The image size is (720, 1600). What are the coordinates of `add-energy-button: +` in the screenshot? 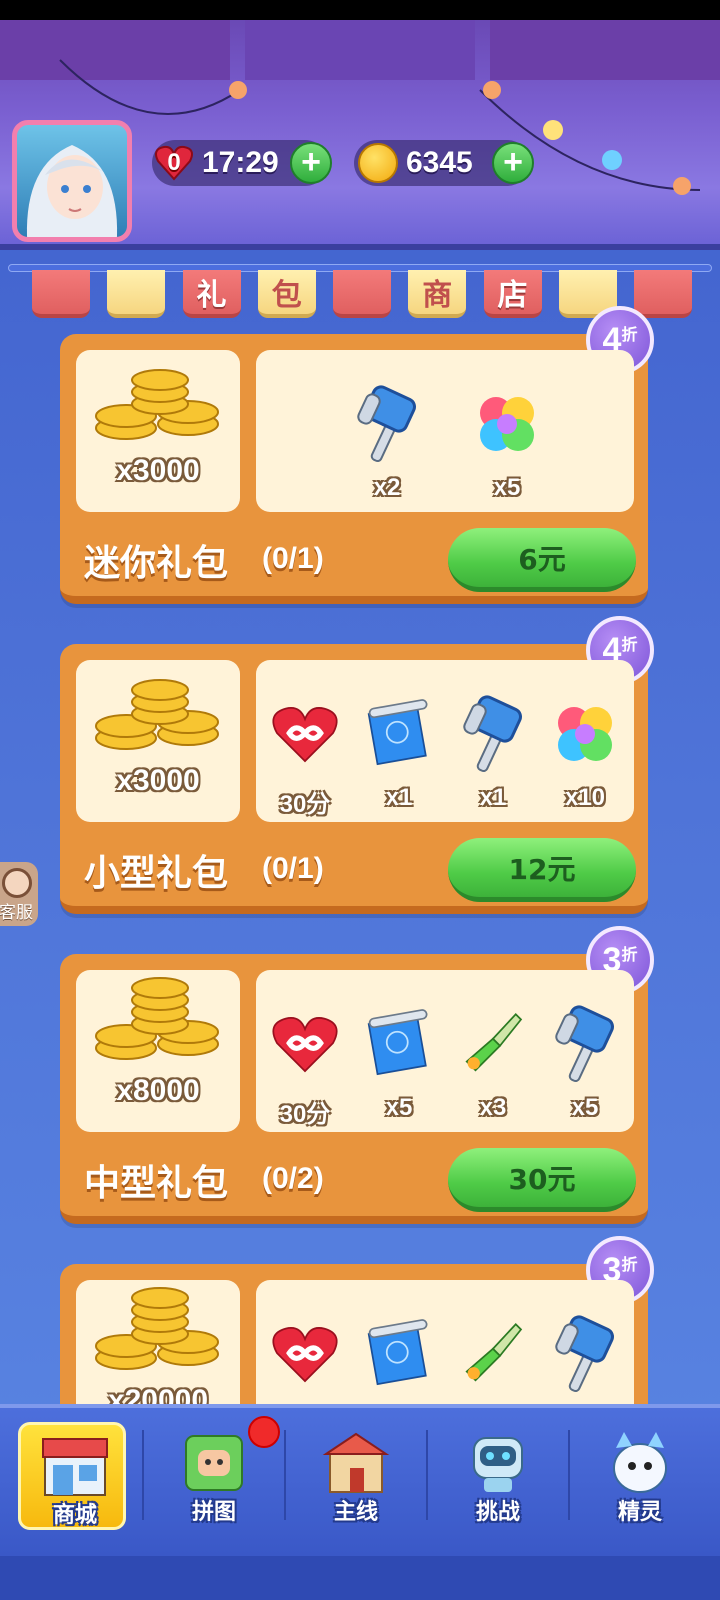 It's located at (311, 163).